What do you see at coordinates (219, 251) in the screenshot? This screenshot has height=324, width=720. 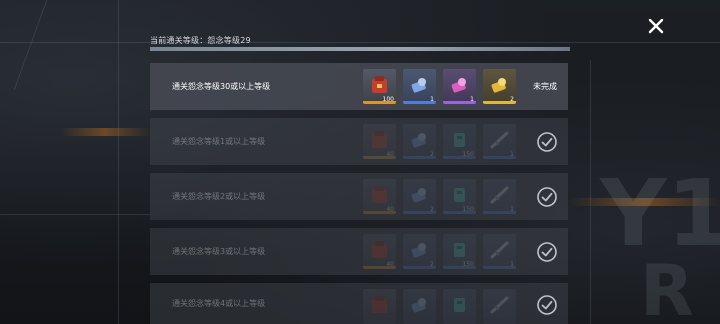 I see `row-label: 通关怨念等级3或以上等级` at bounding box center [219, 251].